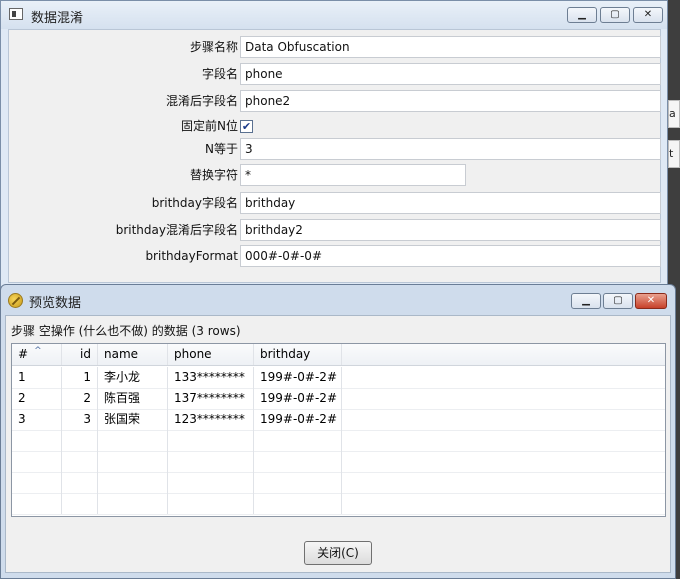 This screenshot has height=579, width=680. What do you see at coordinates (450, 149) in the screenshot?
I see `n-equals-input: 3` at bounding box center [450, 149].